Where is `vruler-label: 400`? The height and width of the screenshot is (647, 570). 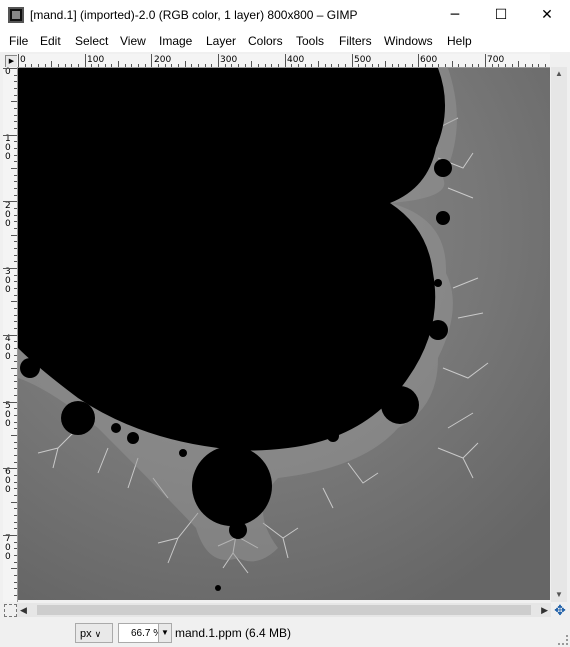 vruler-label: 400 is located at coordinates (8, 348).